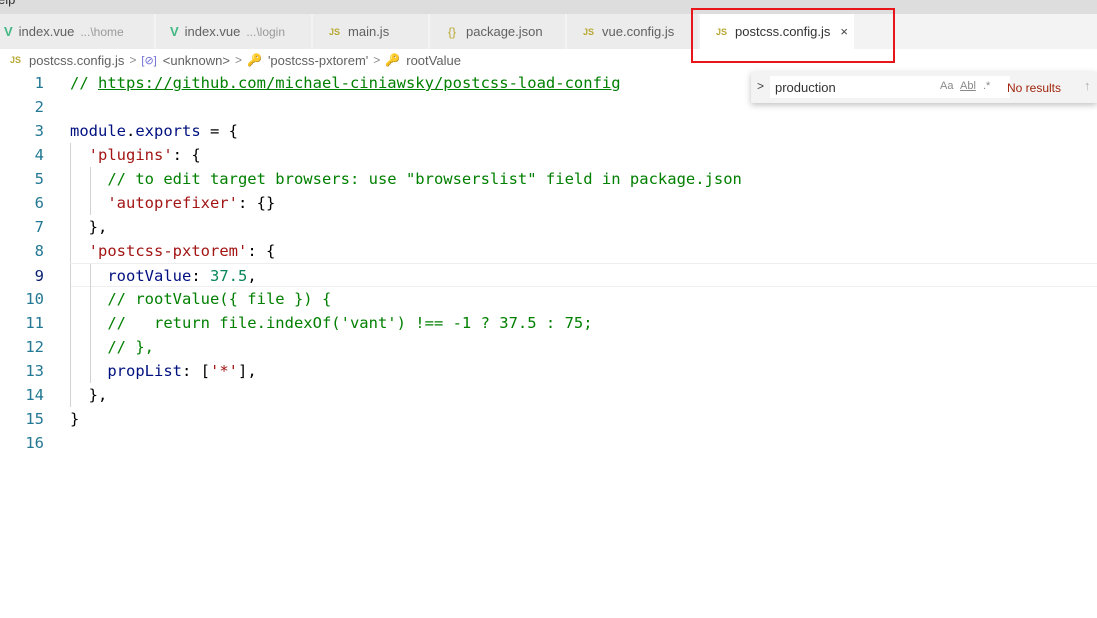 This screenshot has width=1097, height=618. Describe the element at coordinates (149, 60) in the screenshot. I see `symbol-variable-icon: [⊘]` at that location.